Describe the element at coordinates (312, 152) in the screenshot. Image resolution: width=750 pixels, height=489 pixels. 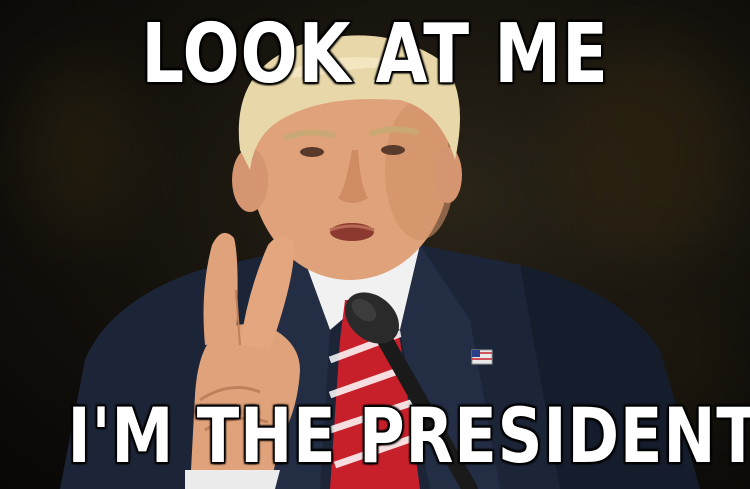
I see `left-eye` at that location.